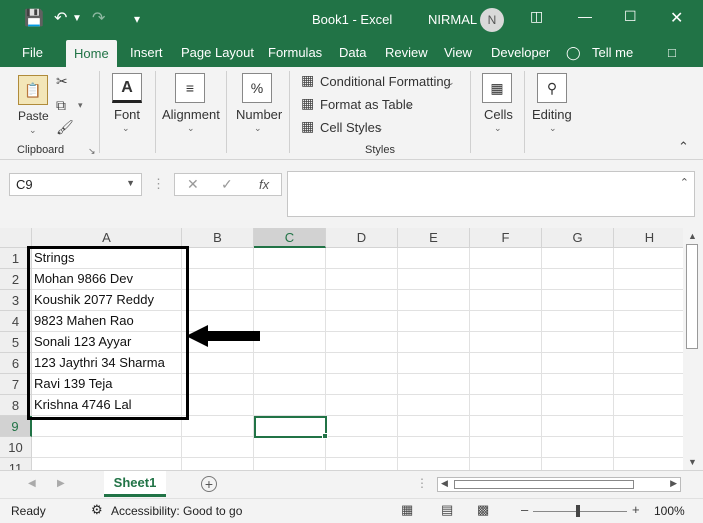  What do you see at coordinates (692, 296) in the screenshot?
I see `scroll-thumb` at bounding box center [692, 296].